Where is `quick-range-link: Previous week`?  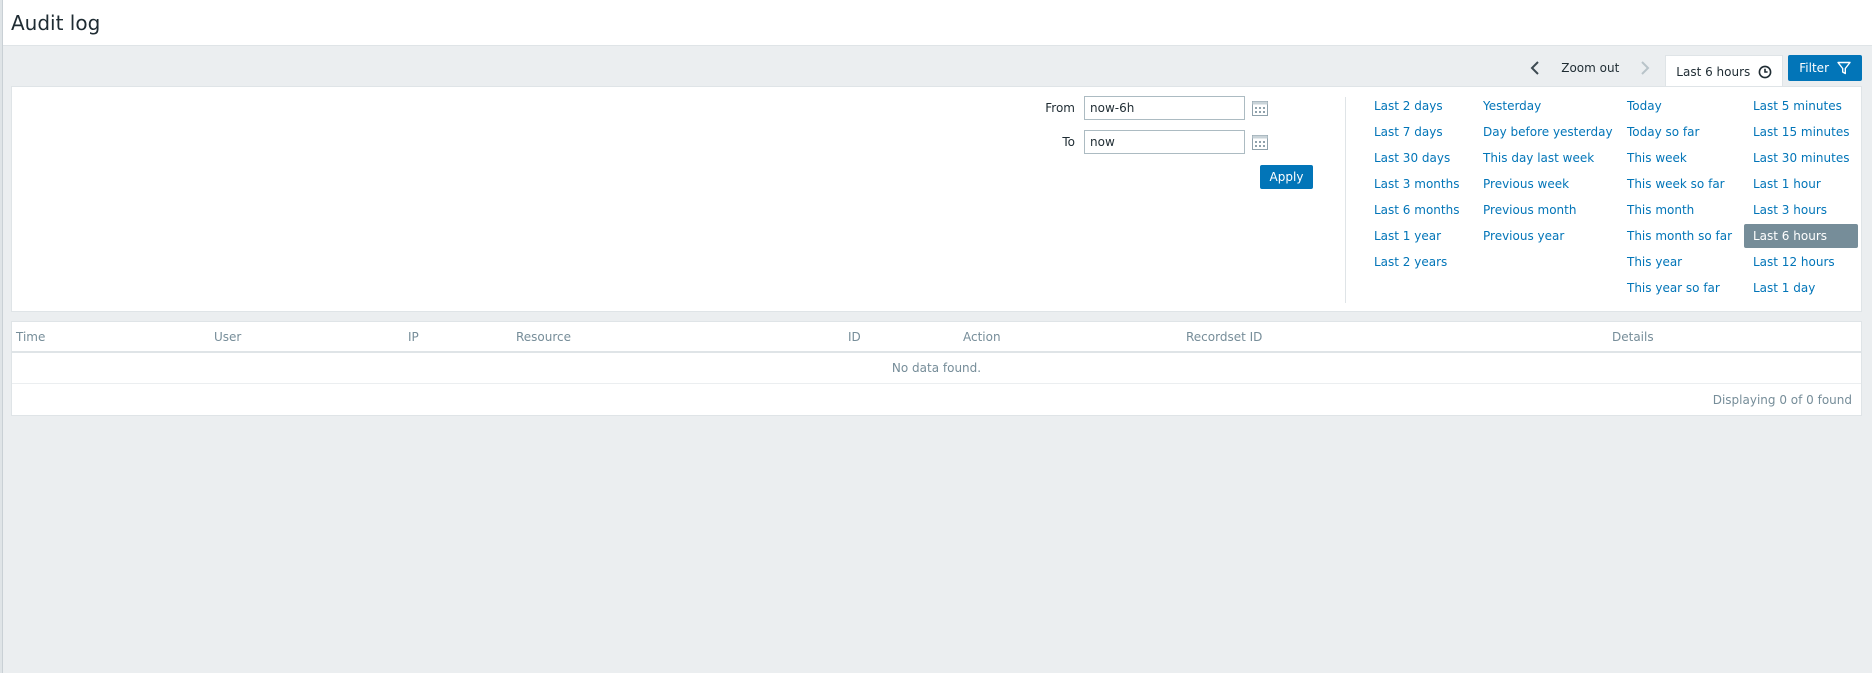 quick-range-link: Previous week is located at coordinates (1548, 184).